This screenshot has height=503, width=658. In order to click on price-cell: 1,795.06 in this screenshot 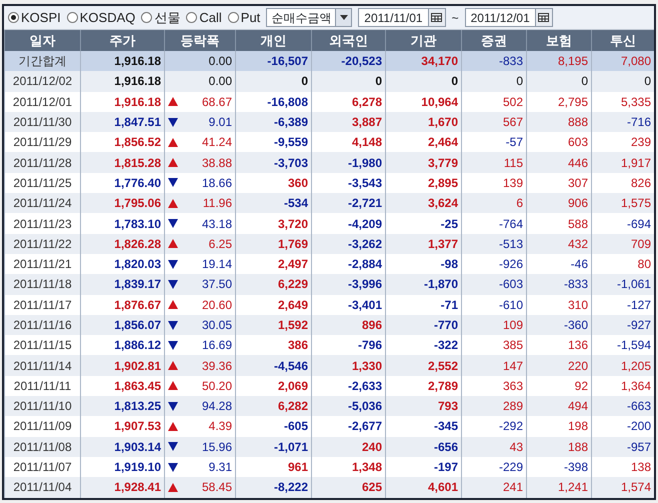, I will do `click(122, 203)`.